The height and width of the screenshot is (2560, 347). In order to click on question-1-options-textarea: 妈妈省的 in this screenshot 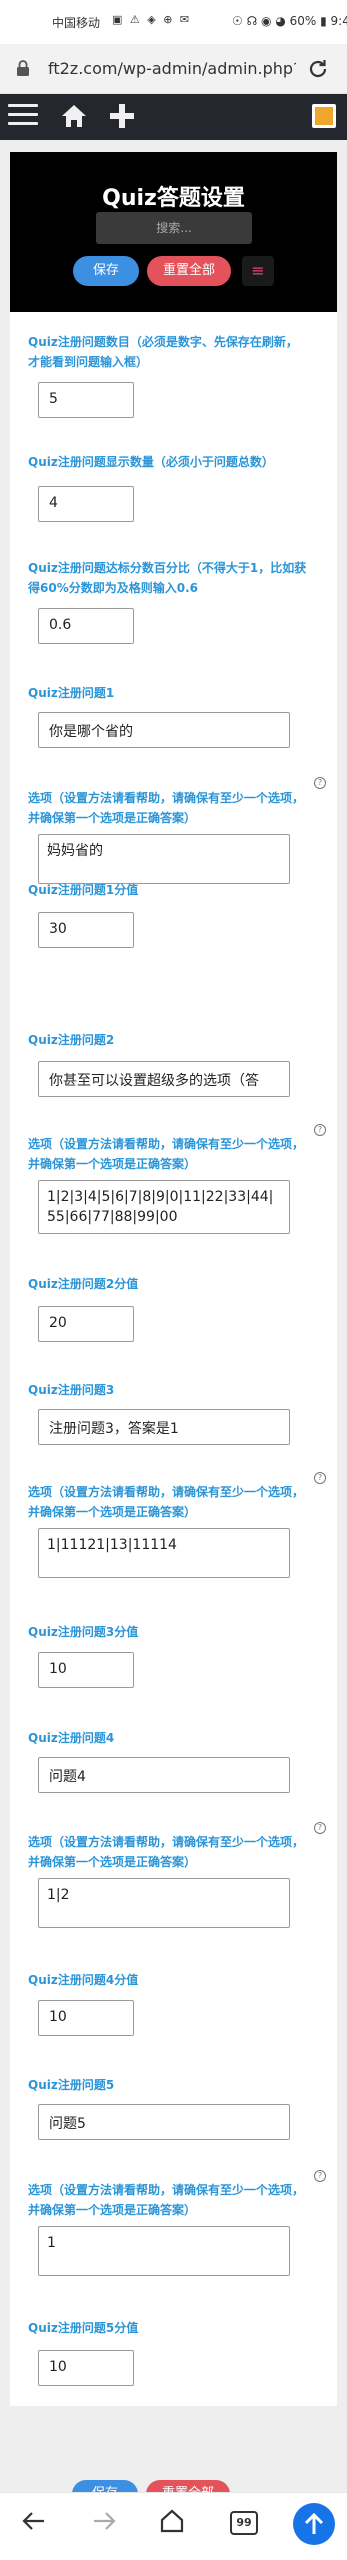, I will do `click(164, 859)`.